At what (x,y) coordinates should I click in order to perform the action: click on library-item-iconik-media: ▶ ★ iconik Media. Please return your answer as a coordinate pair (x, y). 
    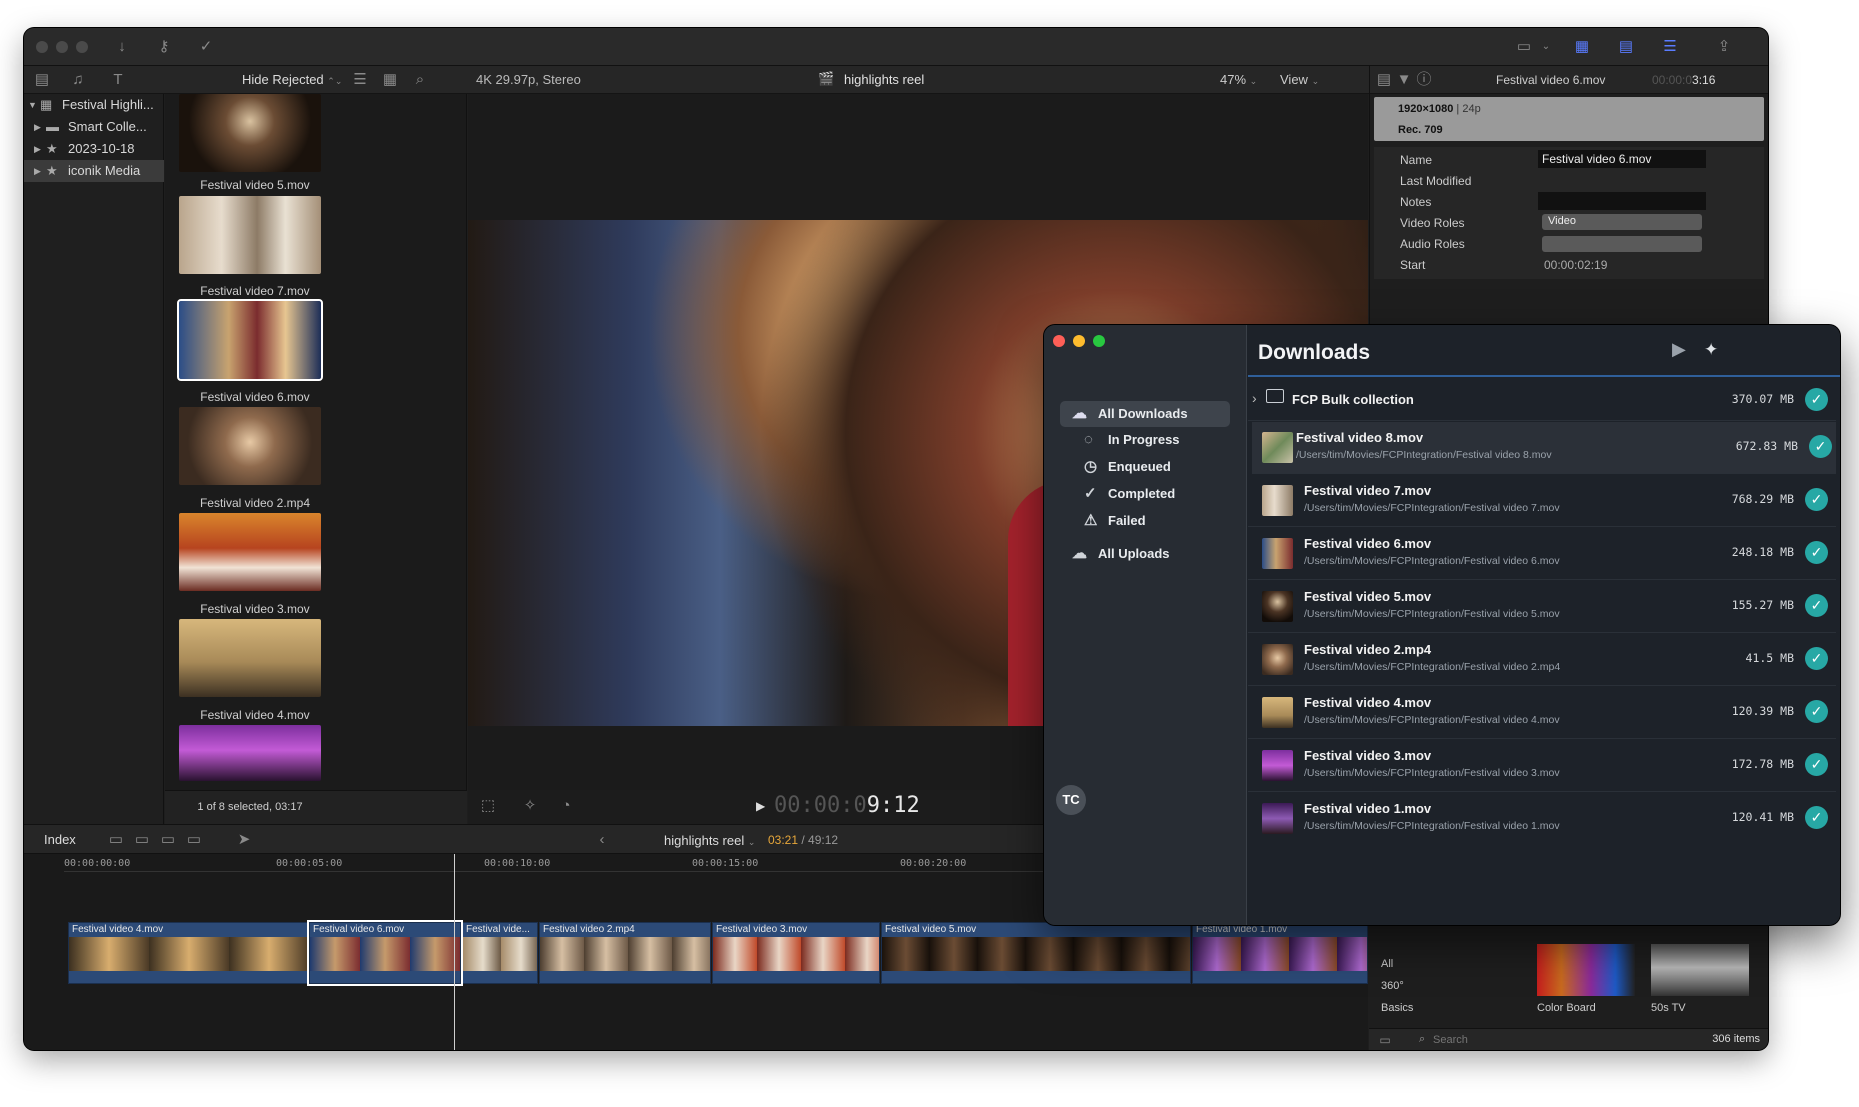
    Looking at the image, I should click on (94, 171).